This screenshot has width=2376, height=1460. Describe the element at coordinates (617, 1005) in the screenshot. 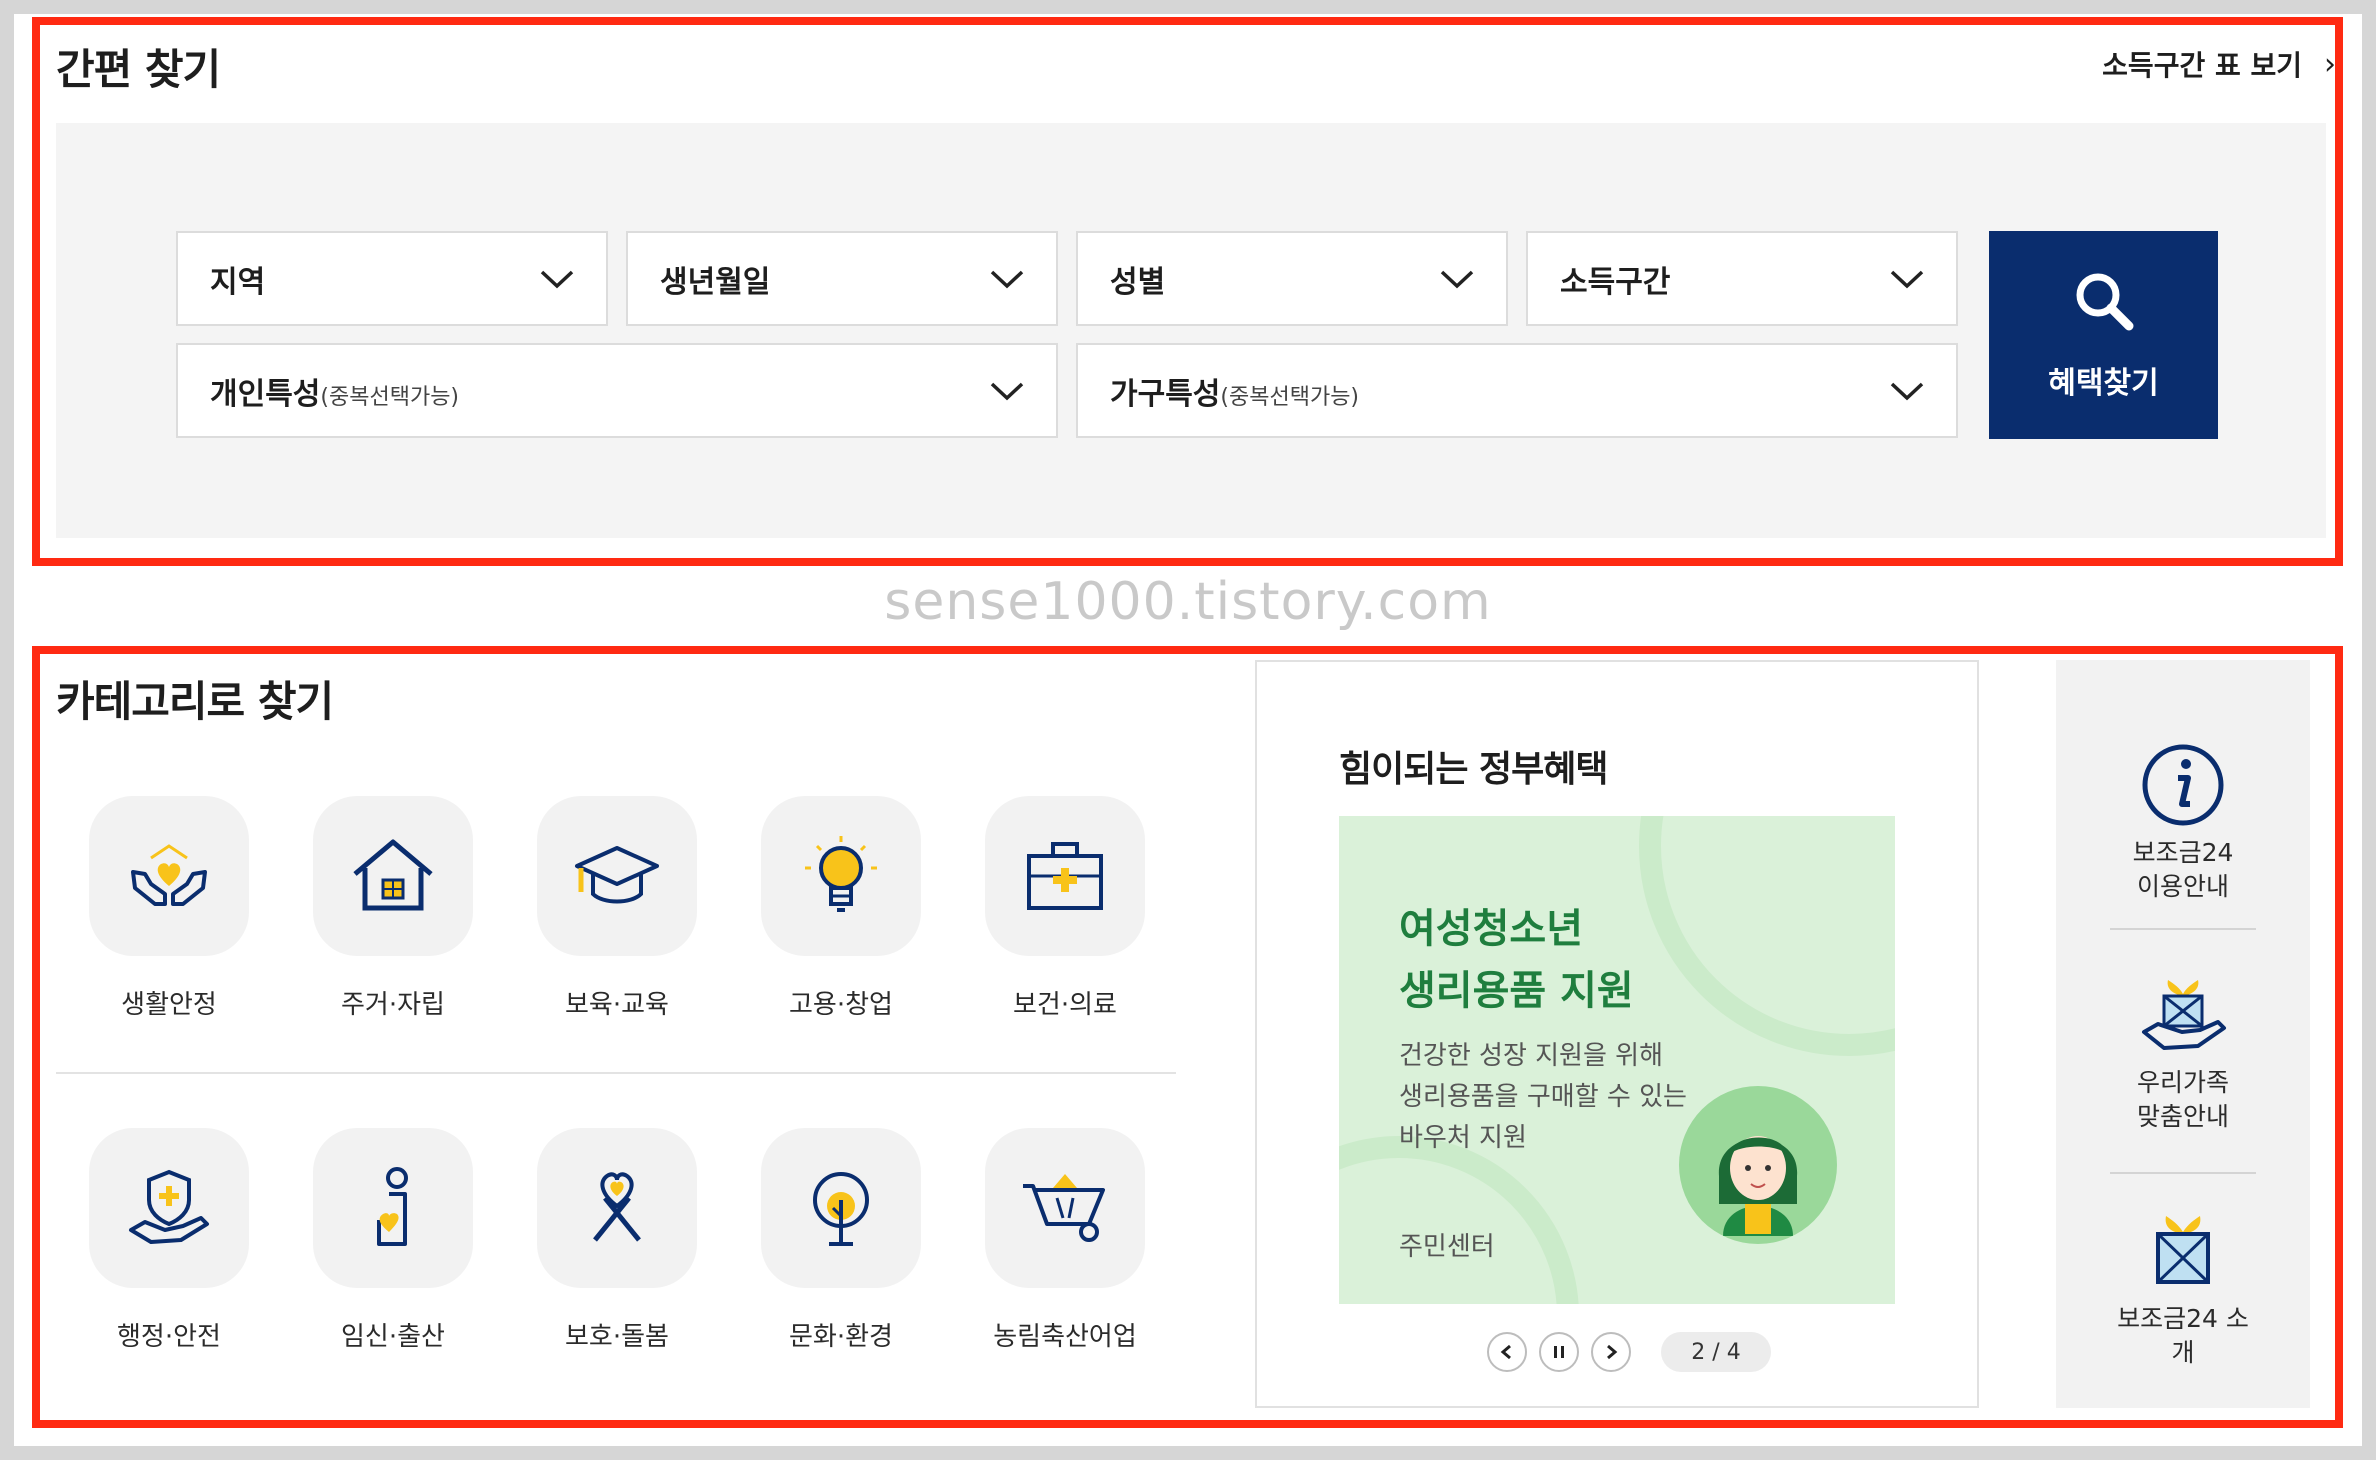

I see `category-label: 보육·교육` at that location.